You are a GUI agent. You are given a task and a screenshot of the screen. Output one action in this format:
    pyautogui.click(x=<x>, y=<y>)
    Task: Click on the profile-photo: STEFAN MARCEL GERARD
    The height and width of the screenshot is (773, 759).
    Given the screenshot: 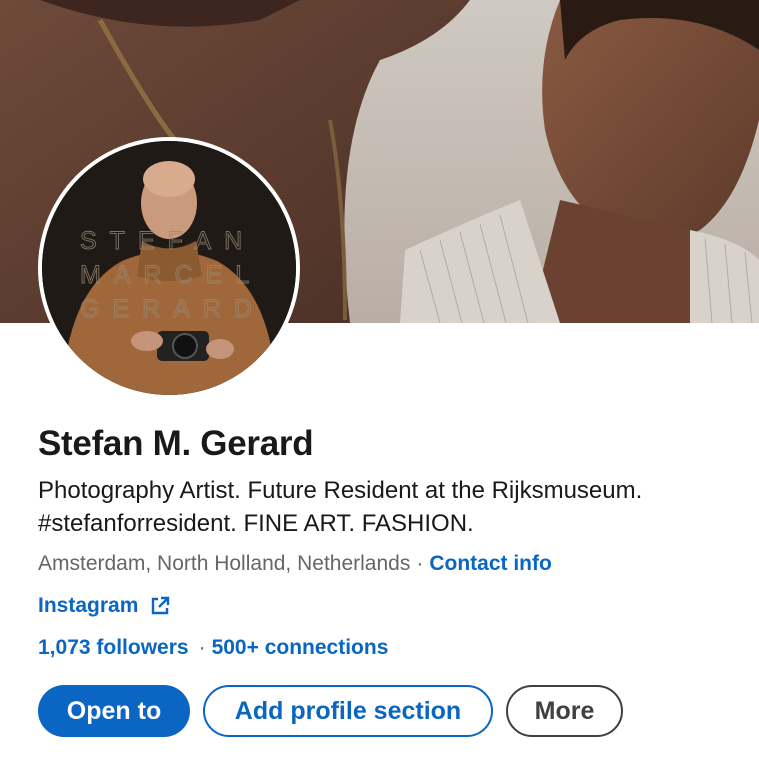 What is the action you would take?
    pyautogui.click(x=169, y=268)
    